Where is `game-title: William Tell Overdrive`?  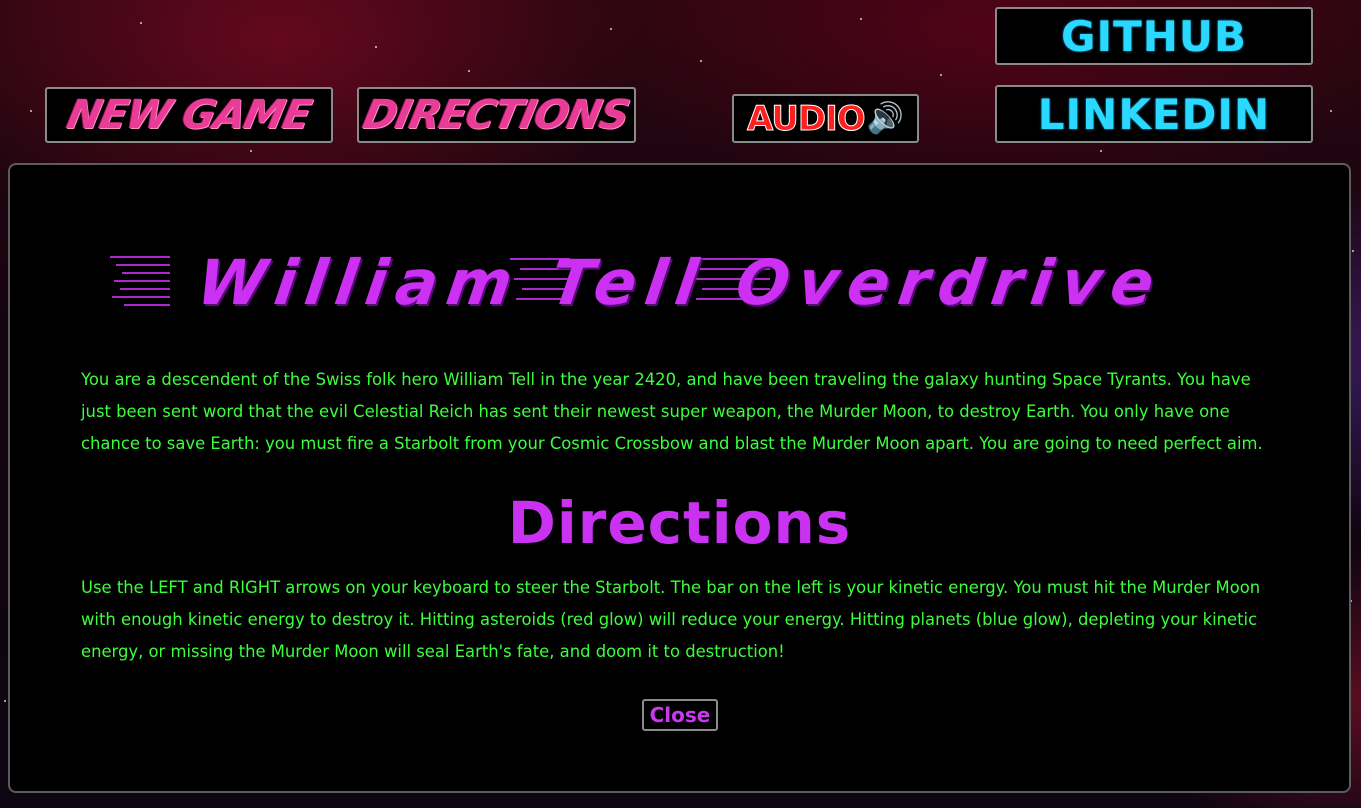
game-title: William Tell Overdrive is located at coordinates (680, 282).